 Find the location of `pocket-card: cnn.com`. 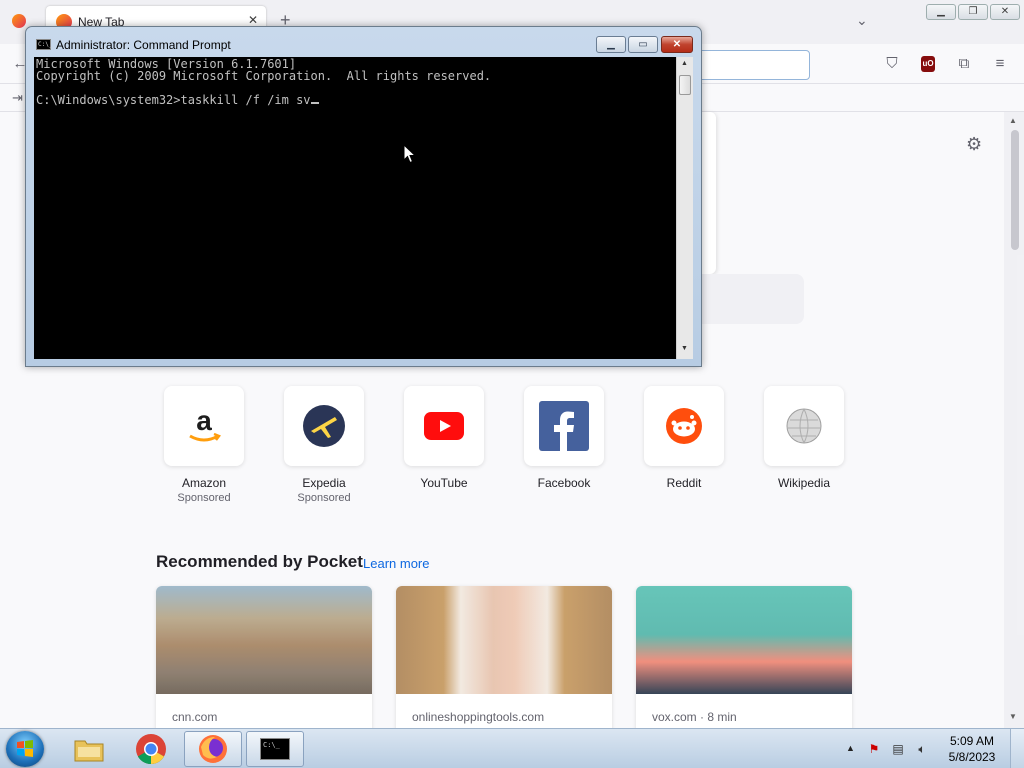

pocket-card: cnn.com is located at coordinates (264, 657).